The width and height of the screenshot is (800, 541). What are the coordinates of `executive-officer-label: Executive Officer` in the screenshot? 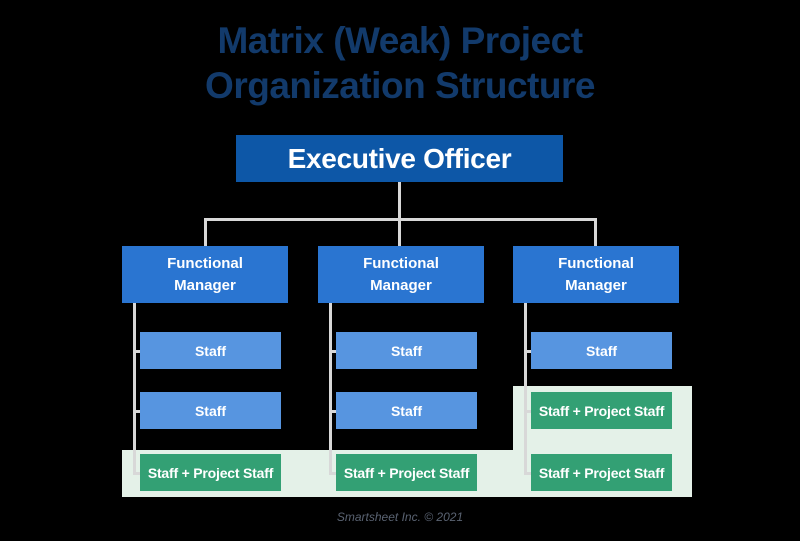 It's located at (399, 158).